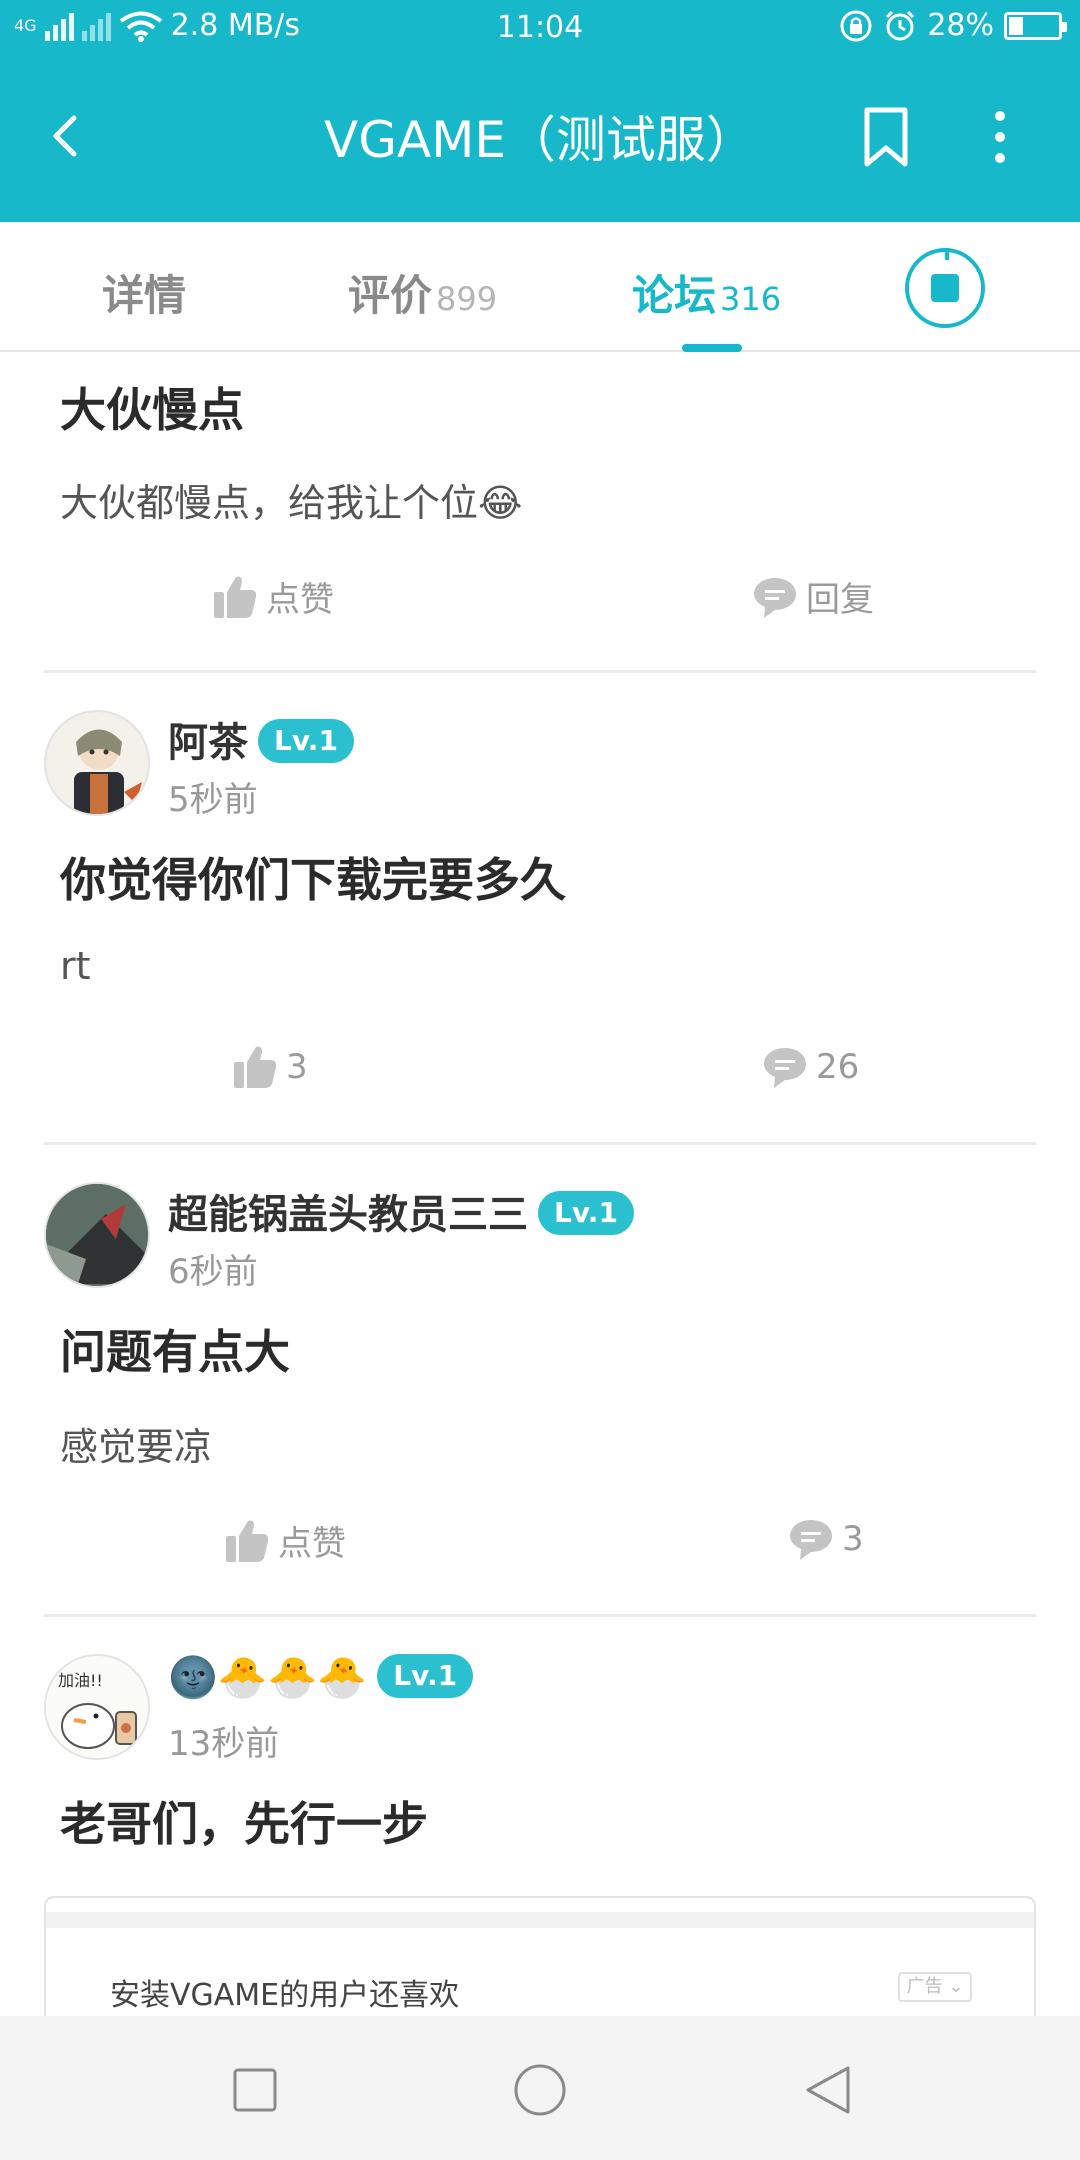 The width and height of the screenshot is (1080, 2160). Describe the element at coordinates (960, 25) in the screenshot. I see `battery-percent: 28%` at that location.